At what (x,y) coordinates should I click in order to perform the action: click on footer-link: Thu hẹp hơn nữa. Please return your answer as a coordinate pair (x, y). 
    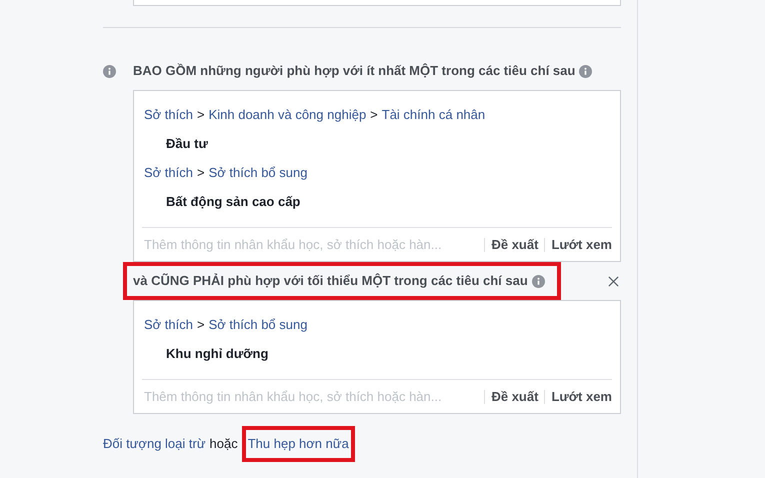
    Looking at the image, I should click on (298, 444).